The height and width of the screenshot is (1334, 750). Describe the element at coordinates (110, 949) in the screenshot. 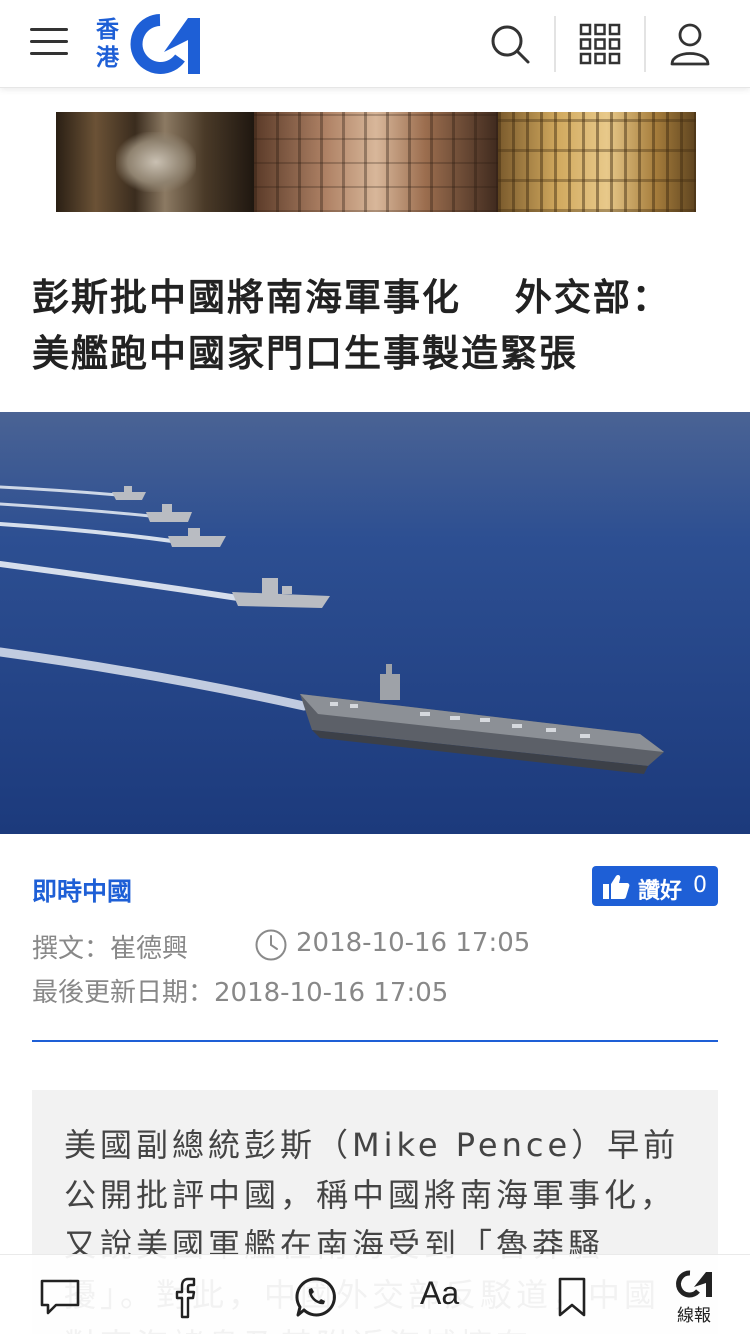

I see `author: 撰文：崔德興` at that location.